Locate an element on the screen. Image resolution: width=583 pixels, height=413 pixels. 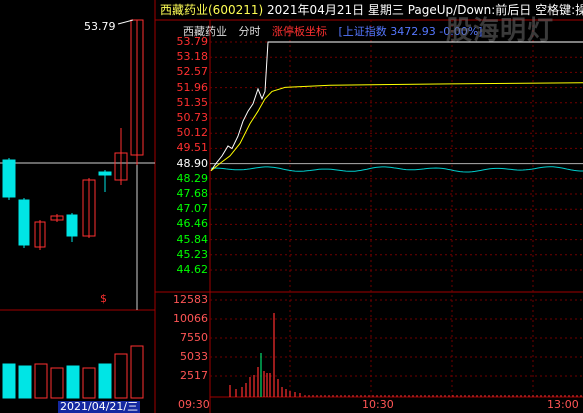
mode-label: 分时 is located at coordinates (249, 31).